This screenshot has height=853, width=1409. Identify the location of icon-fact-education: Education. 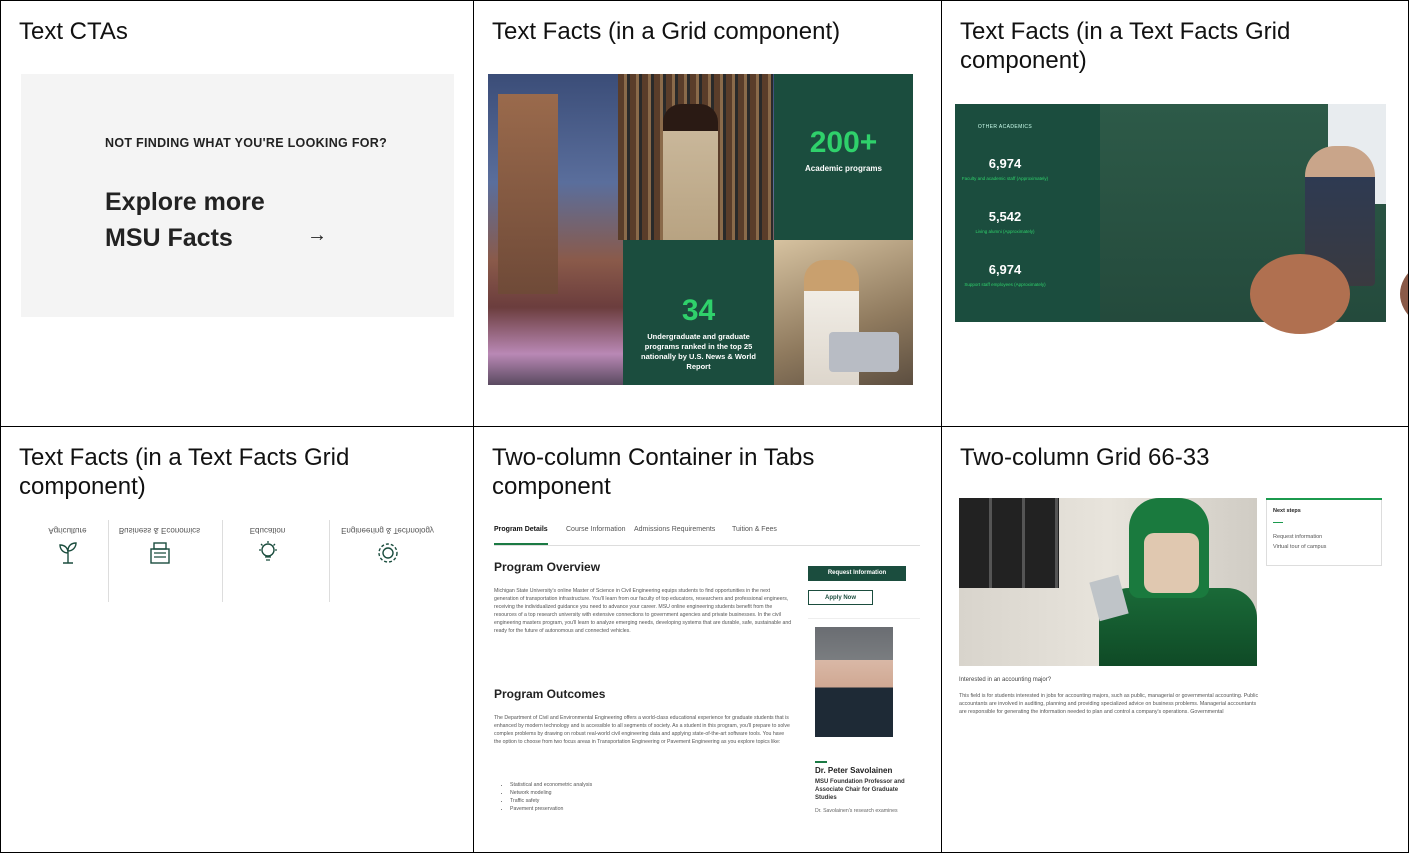
(267, 561).